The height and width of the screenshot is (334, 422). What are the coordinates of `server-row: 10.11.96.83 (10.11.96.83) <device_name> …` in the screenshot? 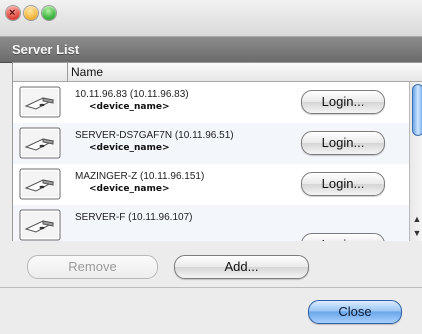 It's located at (211, 103).